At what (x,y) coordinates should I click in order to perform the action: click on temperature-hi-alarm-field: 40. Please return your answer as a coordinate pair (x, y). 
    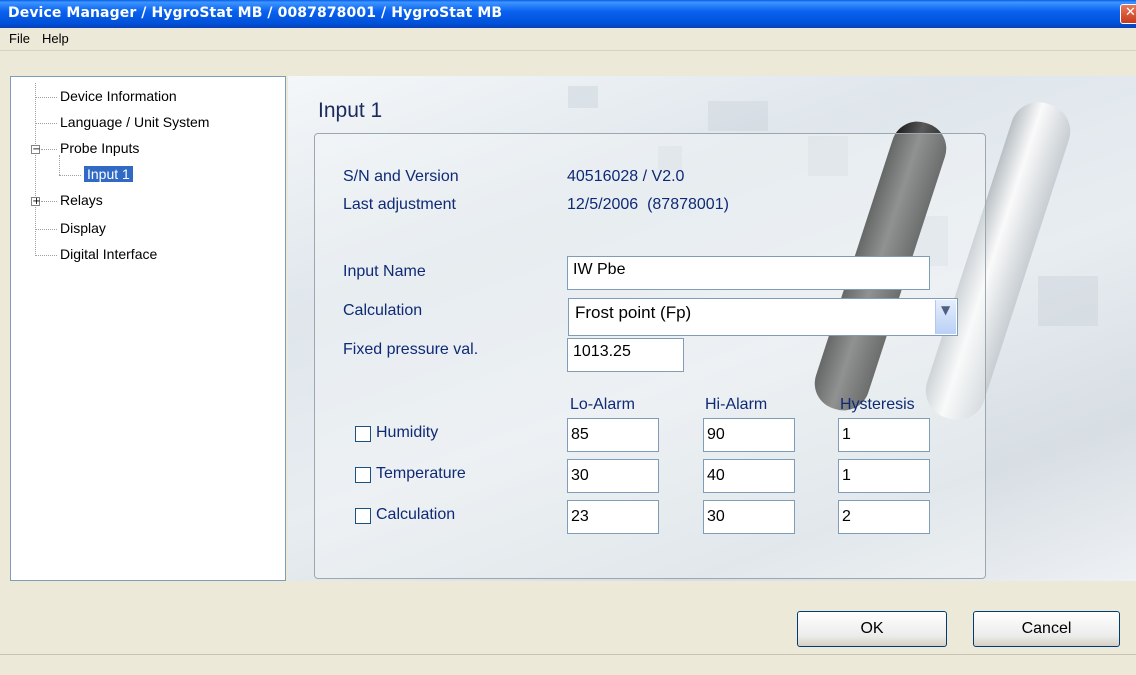
    Looking at the image, I should click on (749, 476).